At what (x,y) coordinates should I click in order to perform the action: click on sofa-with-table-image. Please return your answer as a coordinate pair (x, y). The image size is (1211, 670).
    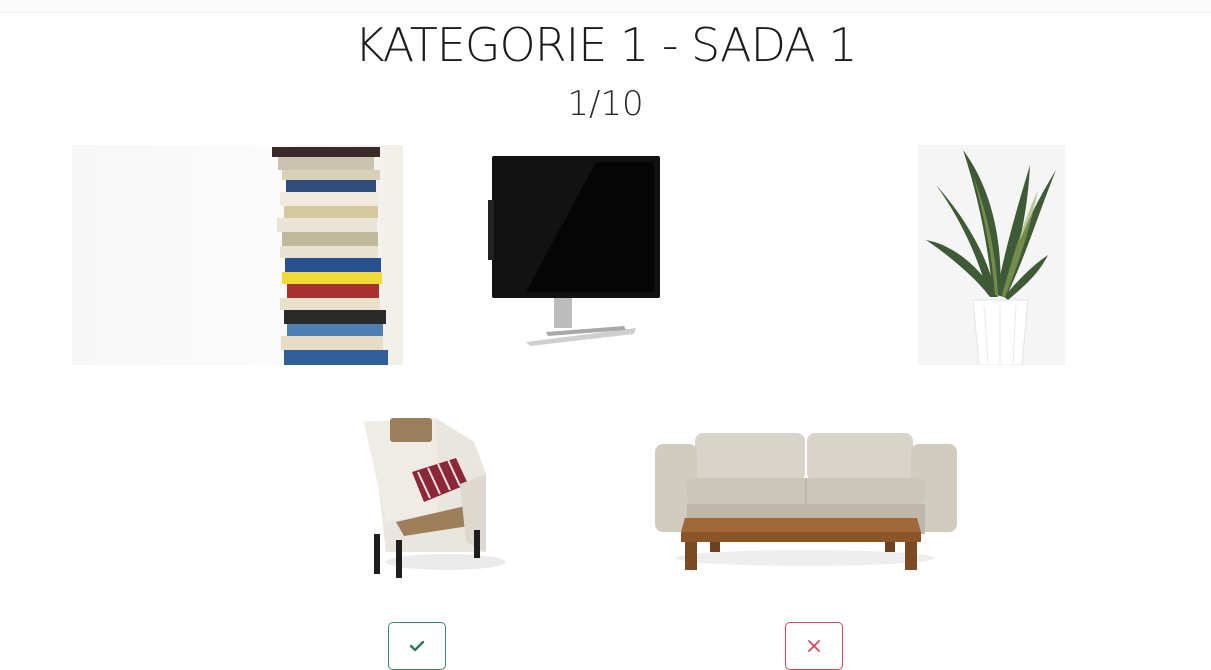
    Looking at the image, I should click on (806, 500).